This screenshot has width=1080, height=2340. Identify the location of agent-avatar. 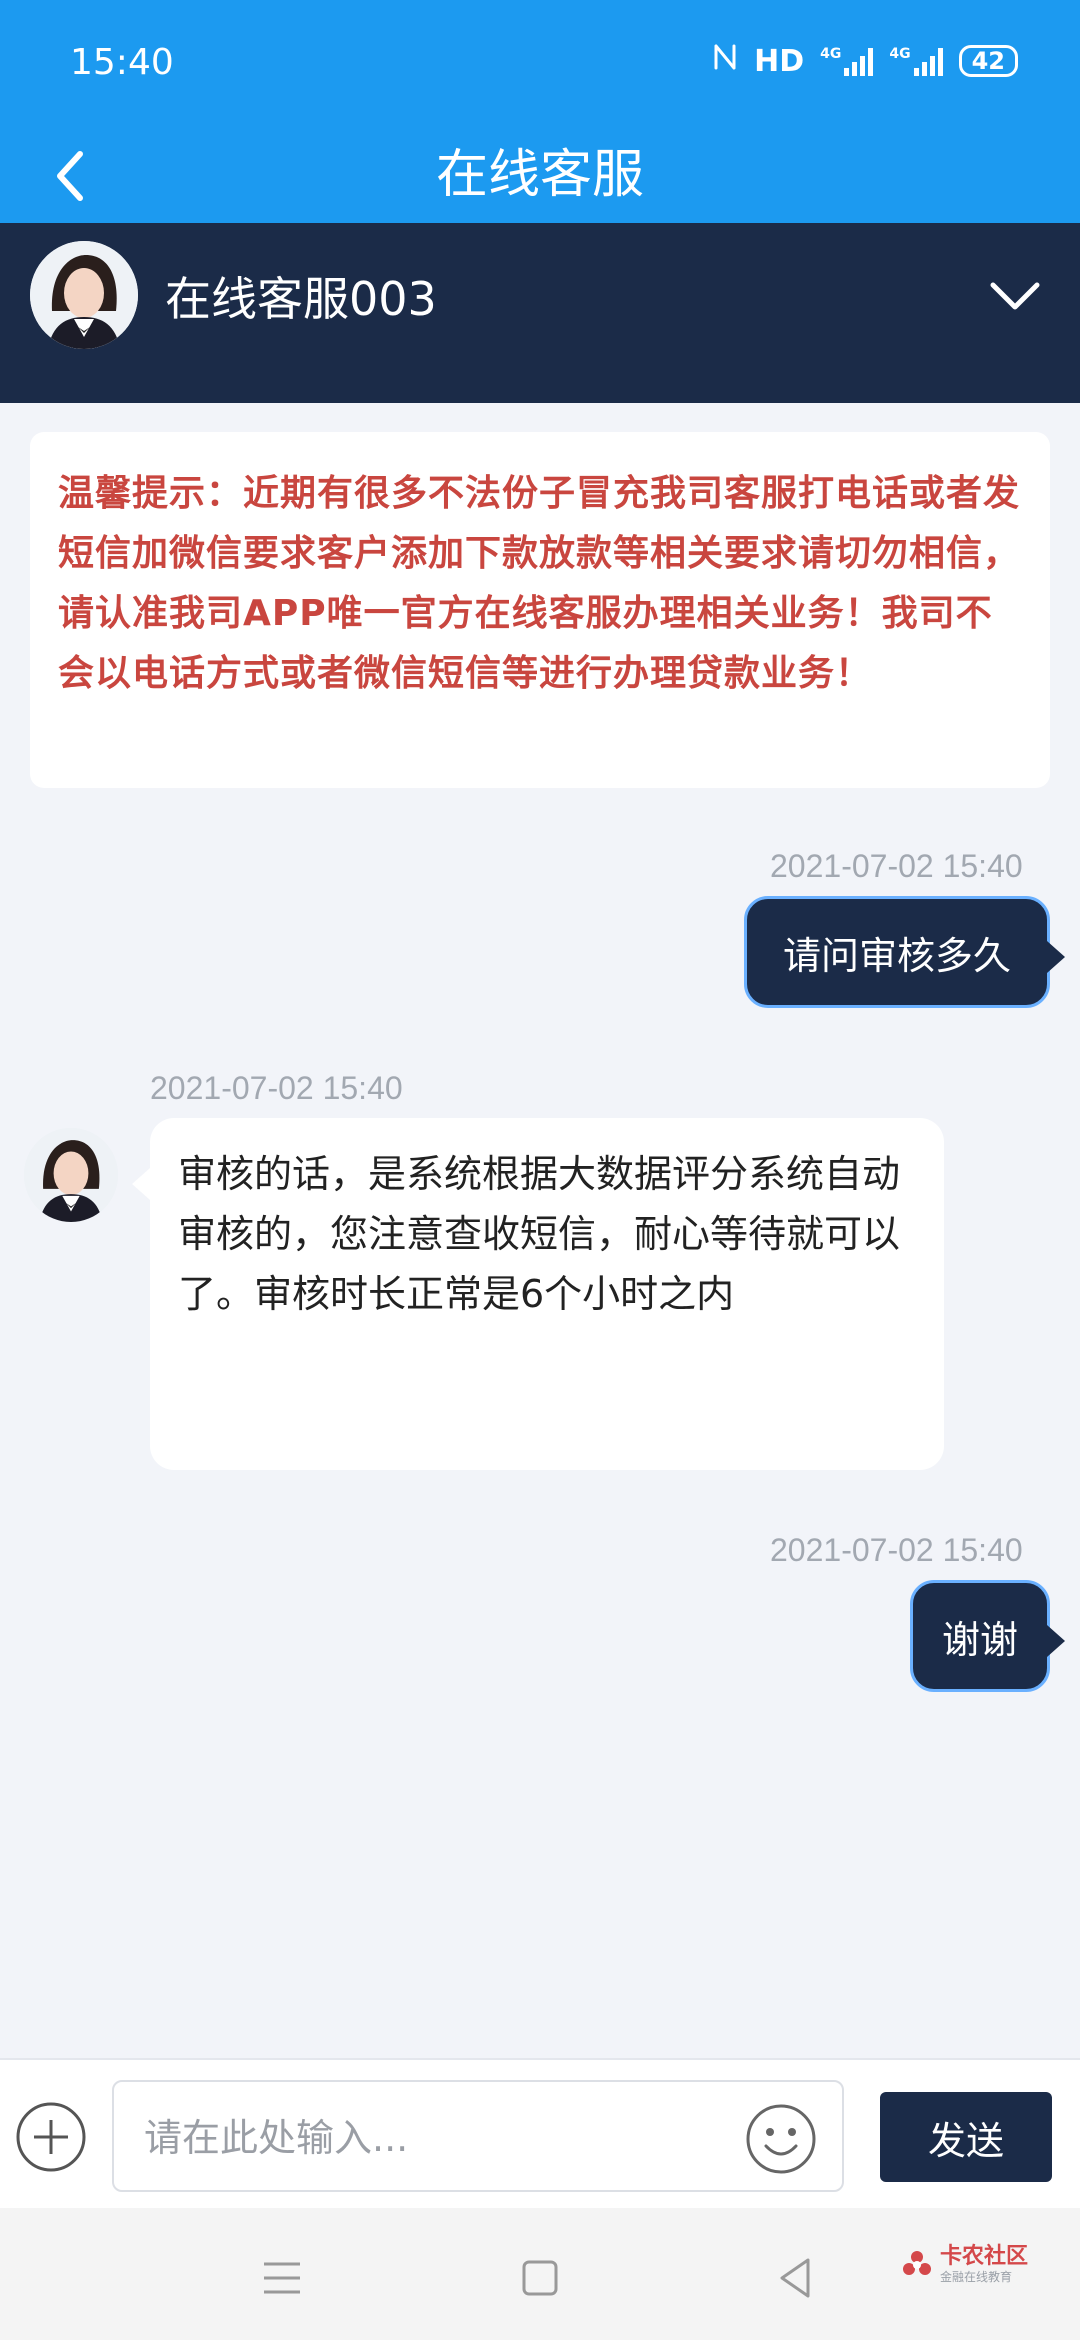
(84, 295).